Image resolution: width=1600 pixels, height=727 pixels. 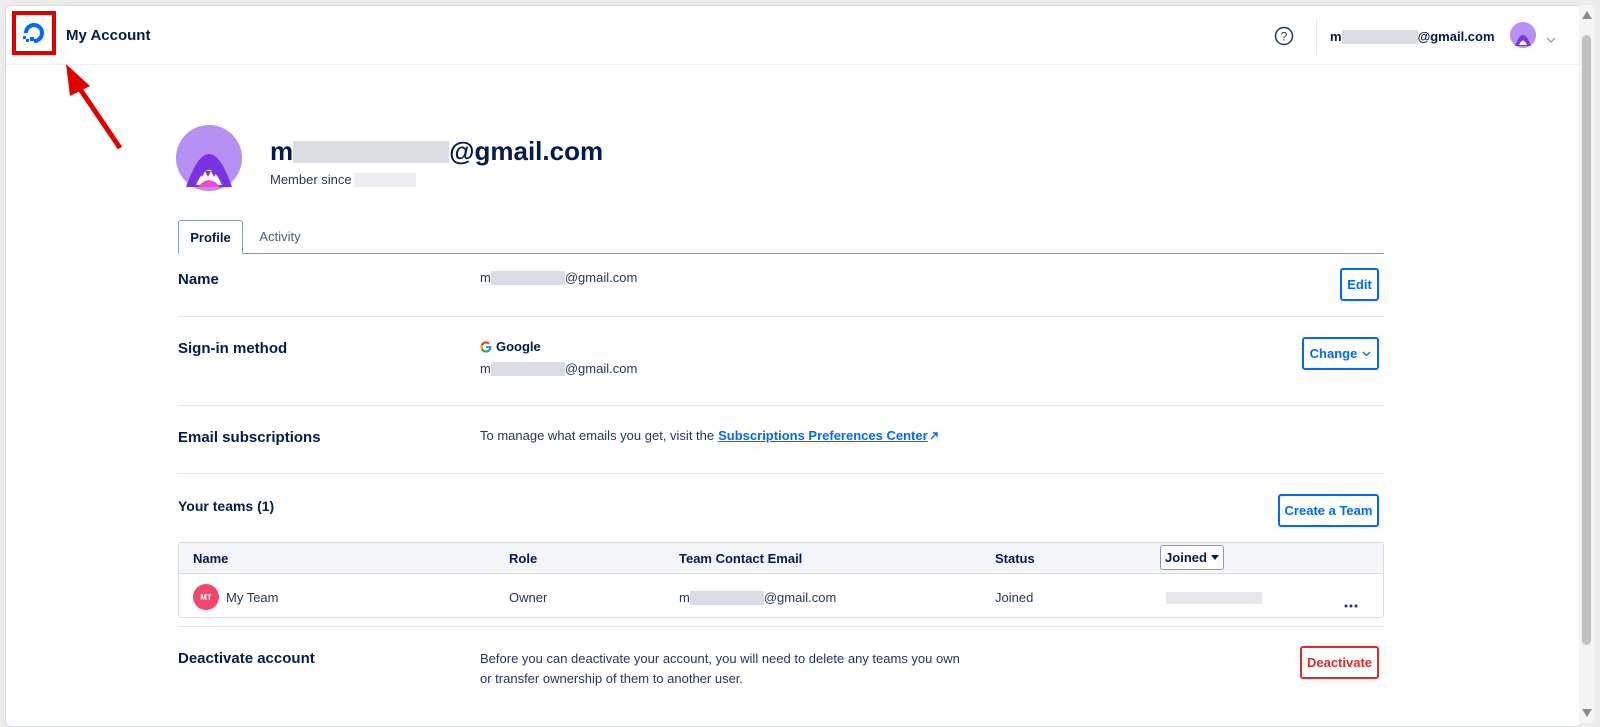 I want to click on email-subscriptions-description: To manage what emails you get, visit the, so click(x=597, y=435).